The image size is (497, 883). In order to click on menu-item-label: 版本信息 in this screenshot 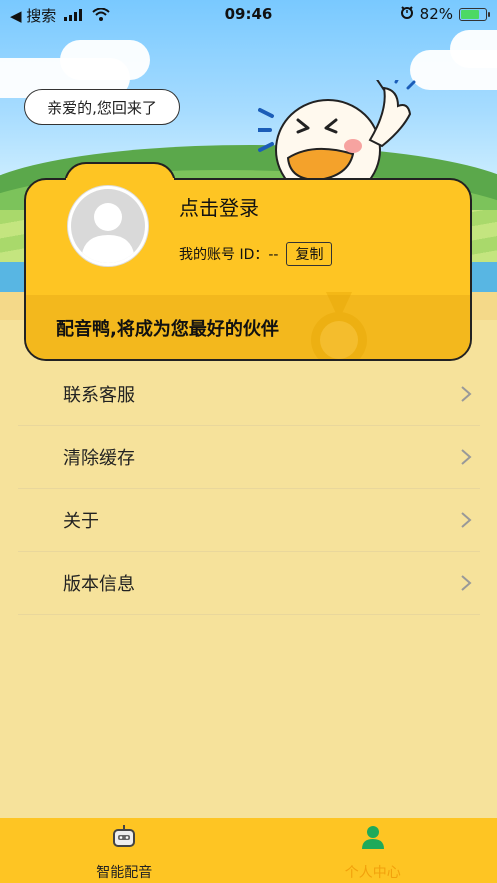, I will do `click(99, 584)`.